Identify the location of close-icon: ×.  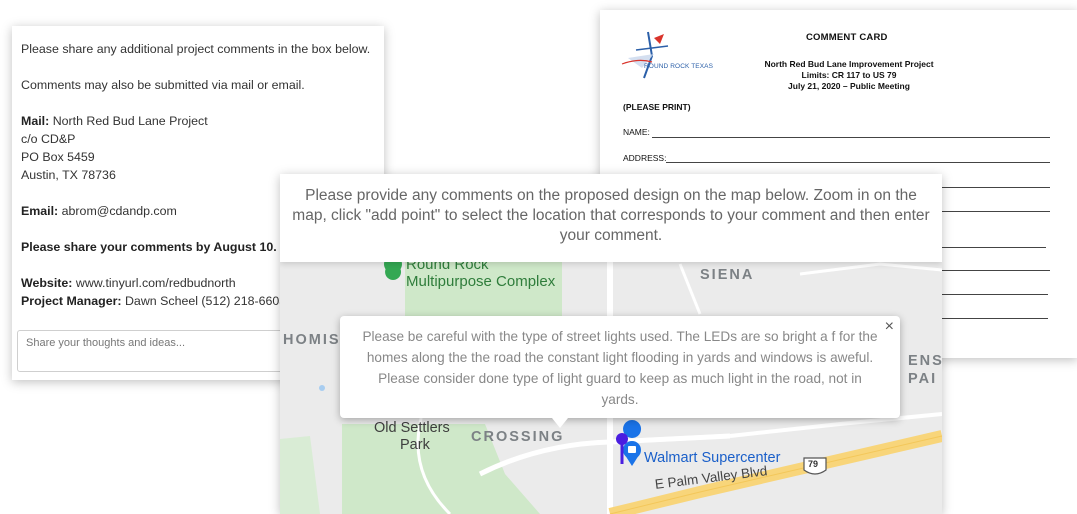
(889, 327).